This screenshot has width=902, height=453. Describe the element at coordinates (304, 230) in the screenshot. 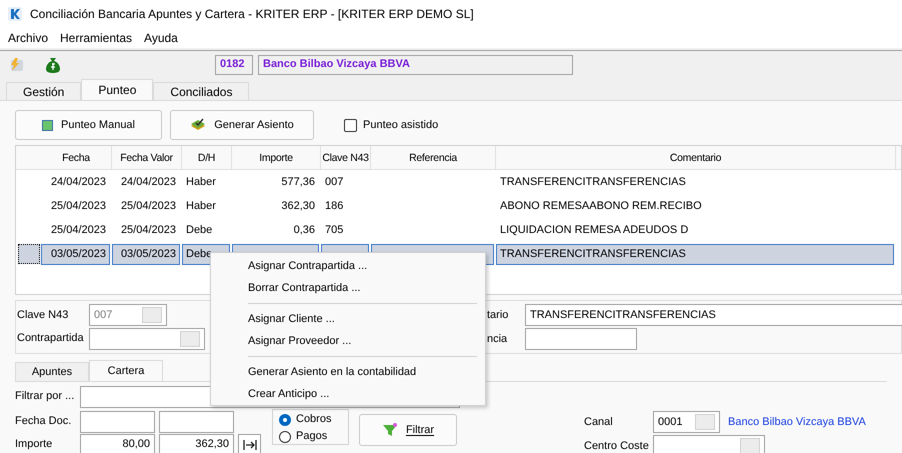

I see `table-cell-text: 0,36` at that location.